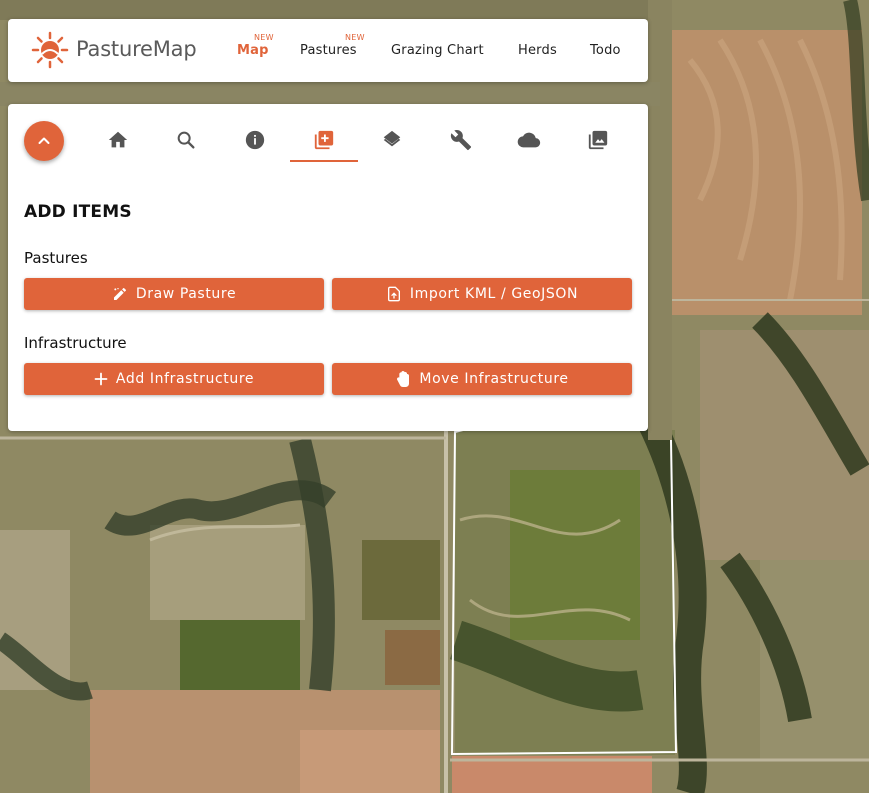 The width and height of the screenshot is (869, 793). I want to click on nav-item-todo: Todo, so click(605, 50).